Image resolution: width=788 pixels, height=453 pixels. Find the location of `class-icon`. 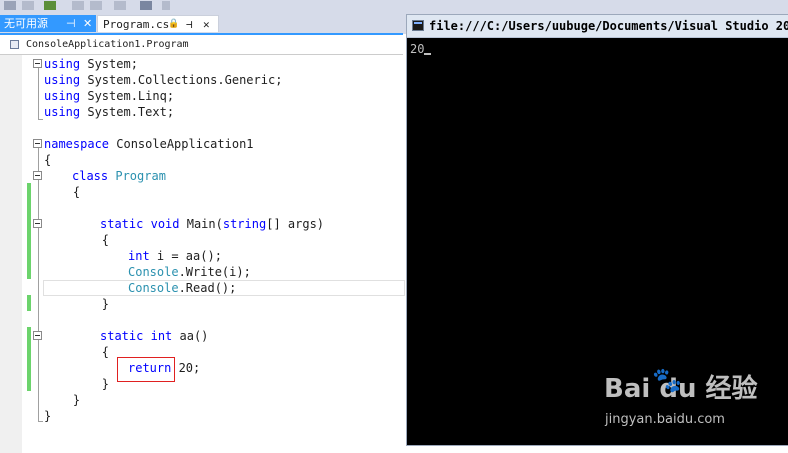

class-icon is located at coordinates (14, 44).